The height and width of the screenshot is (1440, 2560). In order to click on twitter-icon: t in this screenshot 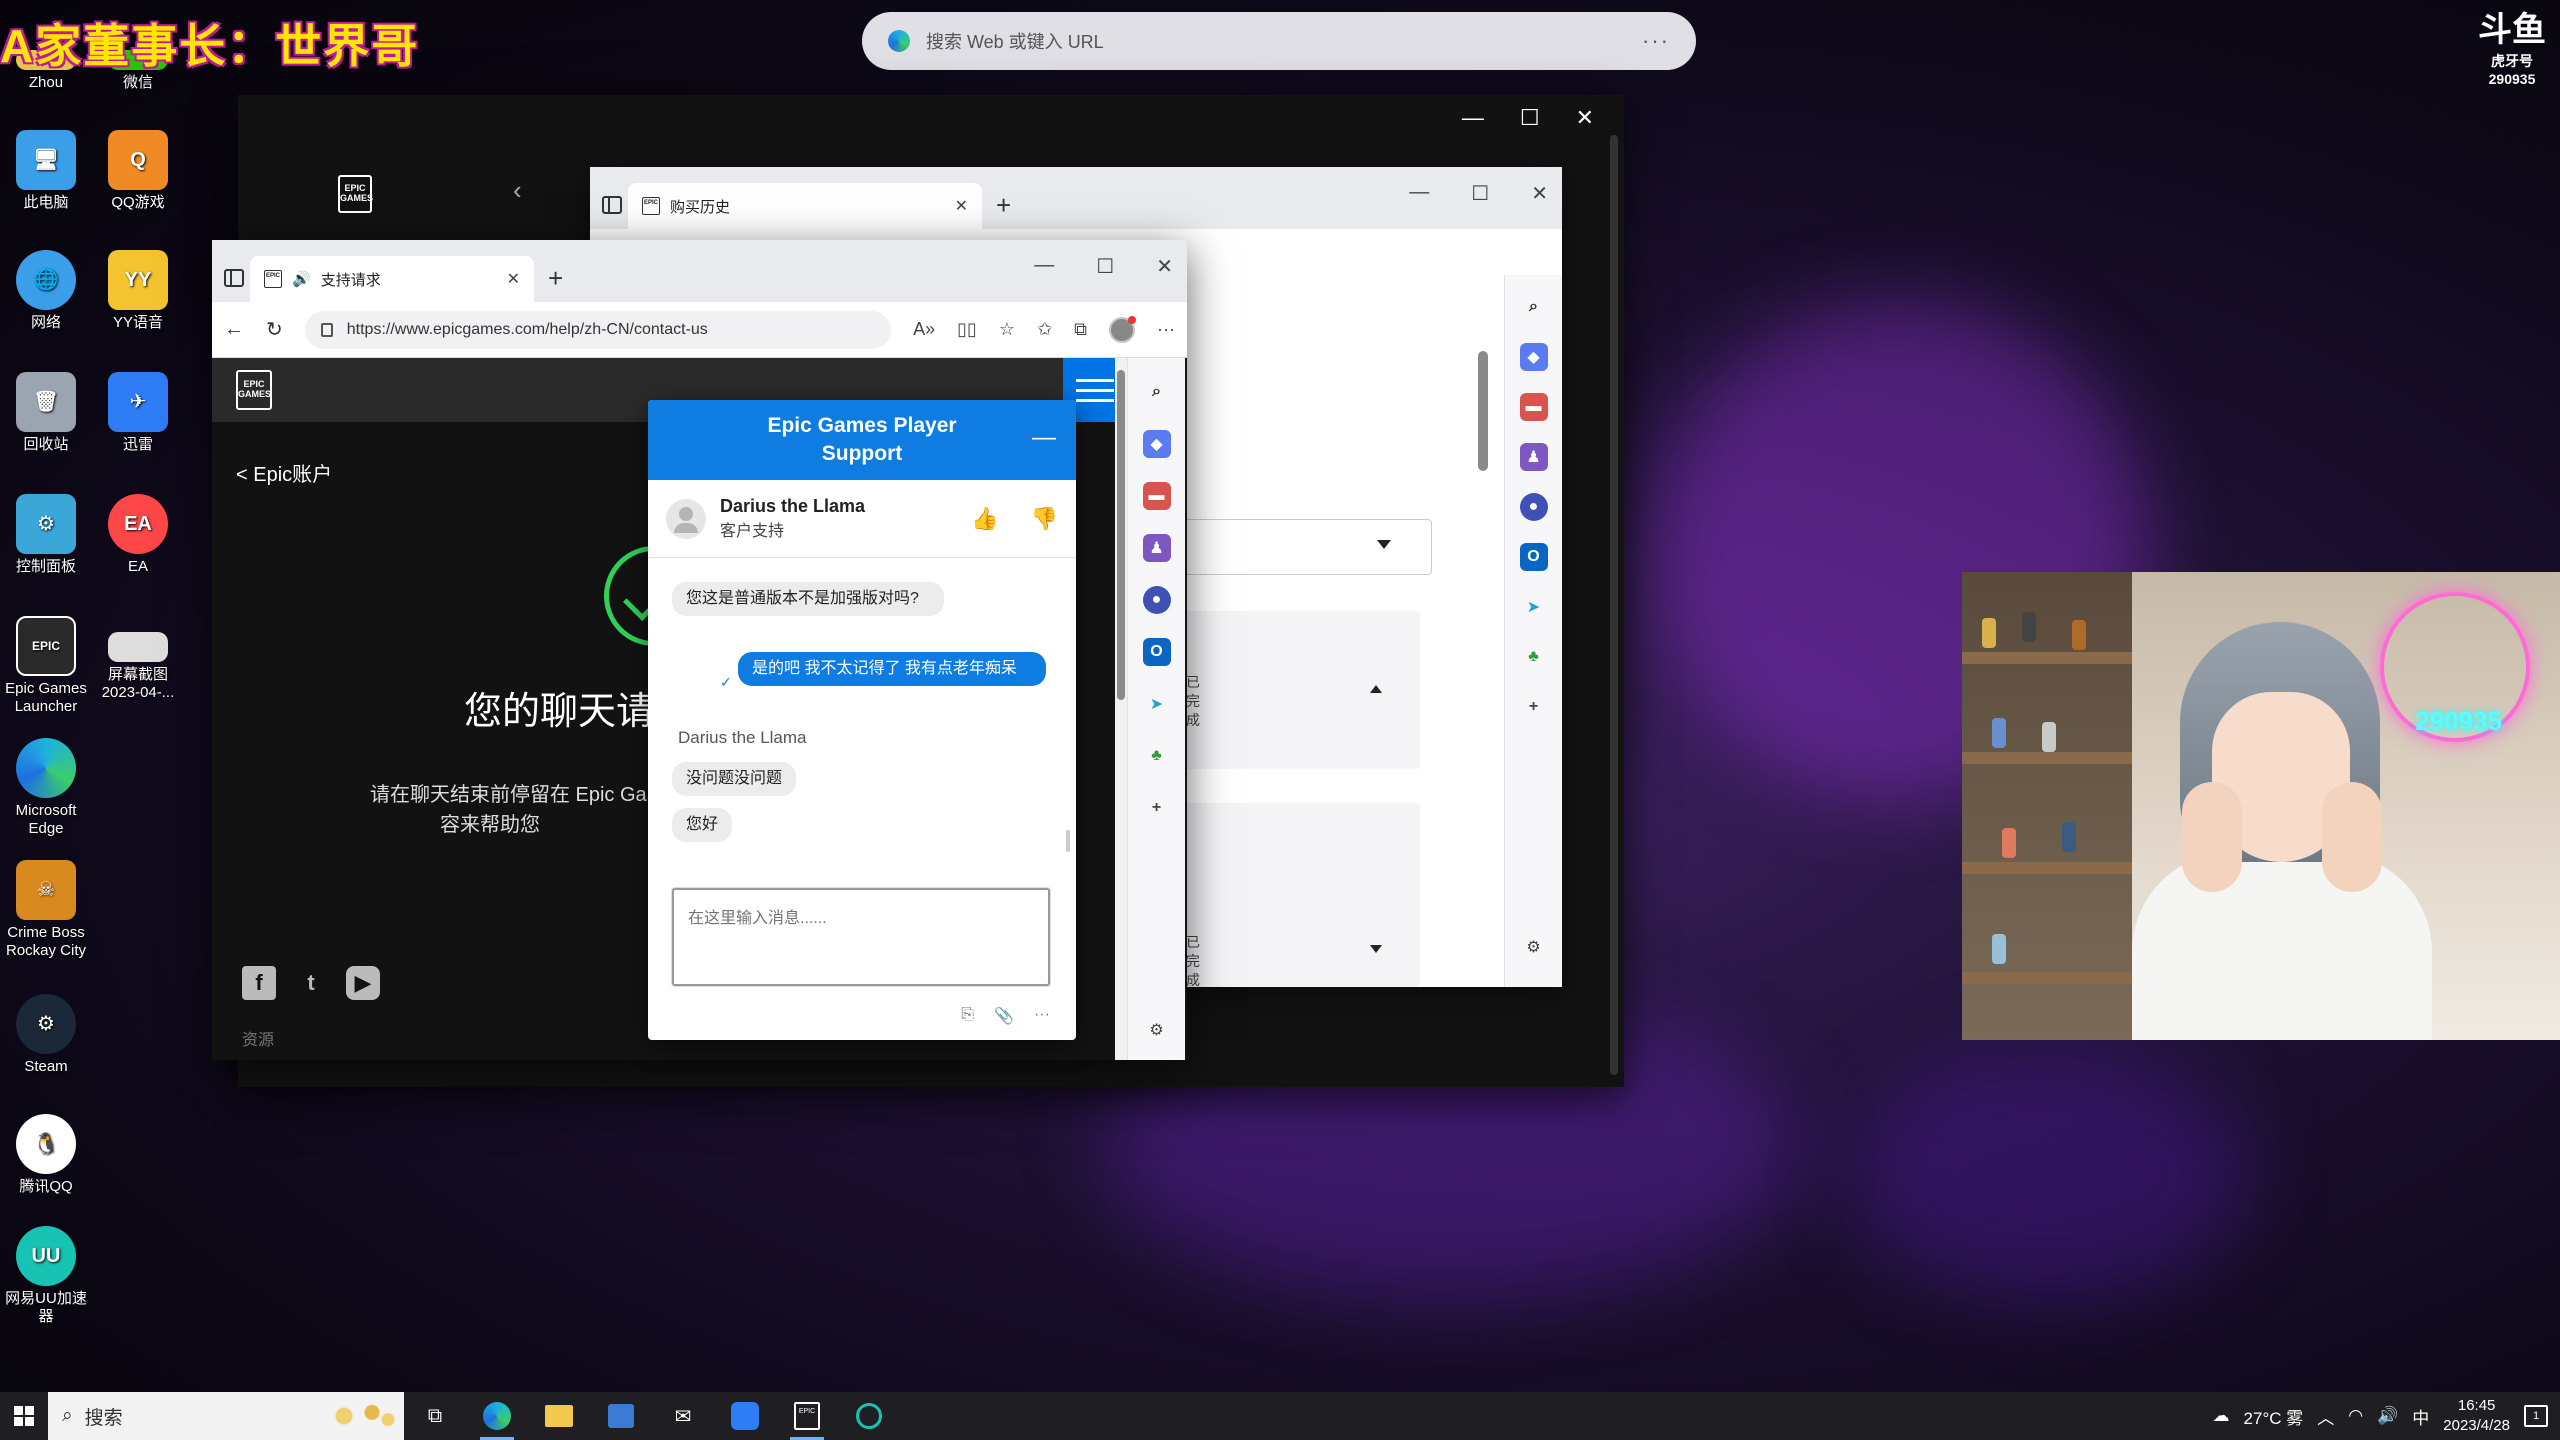, I will do `click(311, 983)`.